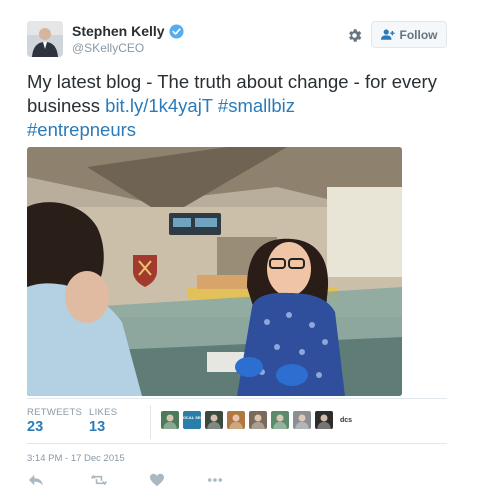  I want to click on retweet-icon, so click(99, 480).